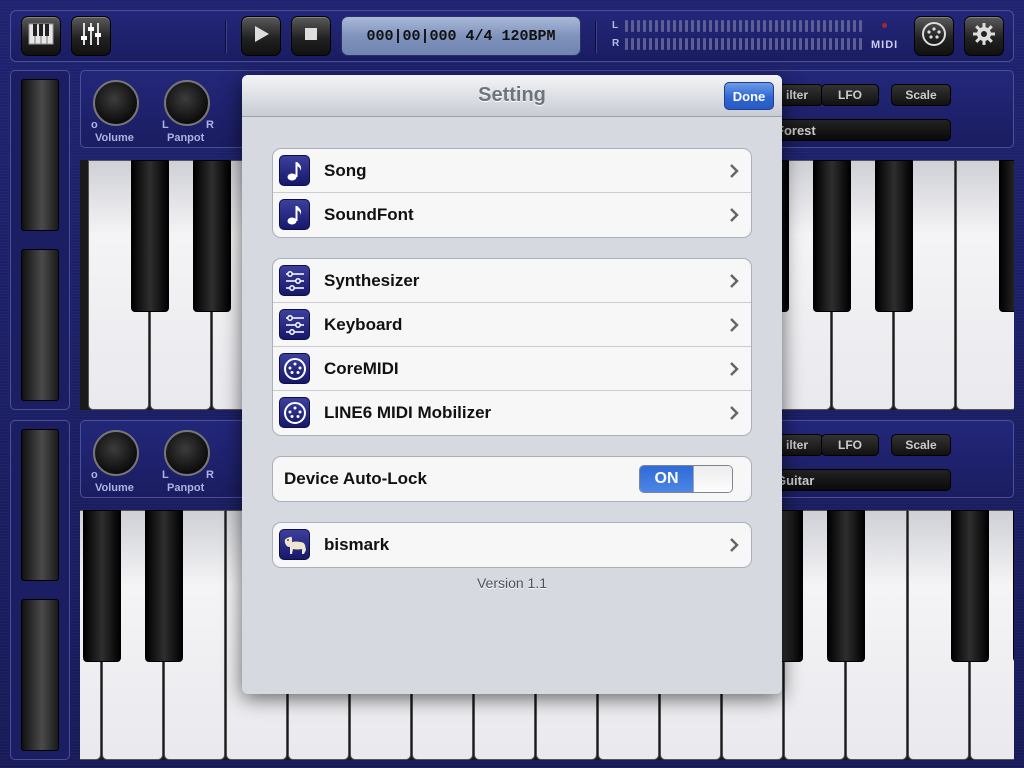 The image size is (1024, 768). Describe the element at coordinates (512, 95) in the screenshot. I see `dialog-title: Setting` at that location.